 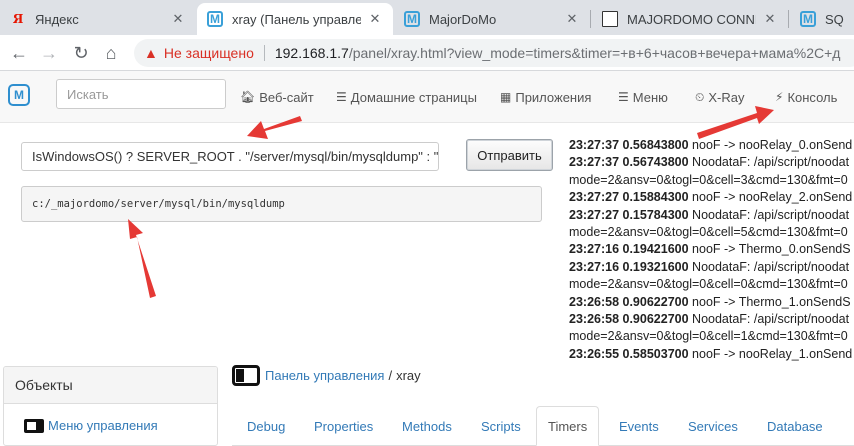 What do you see at coordinates (341, 97) in the screenshot?
I see `list-icon: ☰` at bounding box center [341, 97].